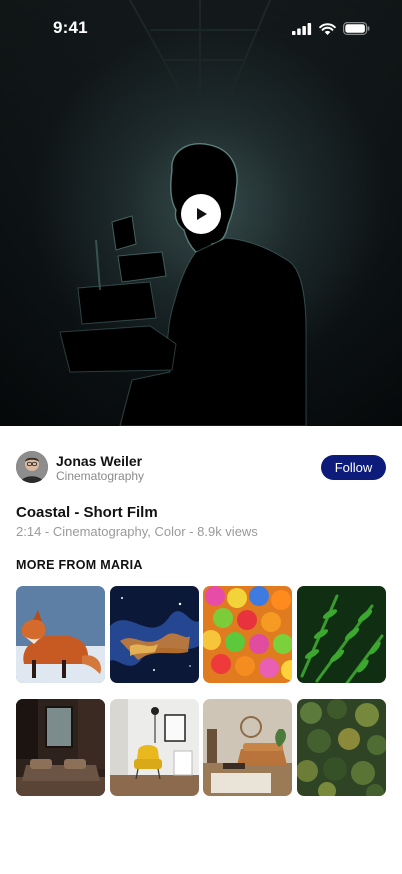  Describe the element at coordinates (154, 634) in the screenshot. I see `nebula-thumbnail` at that location.